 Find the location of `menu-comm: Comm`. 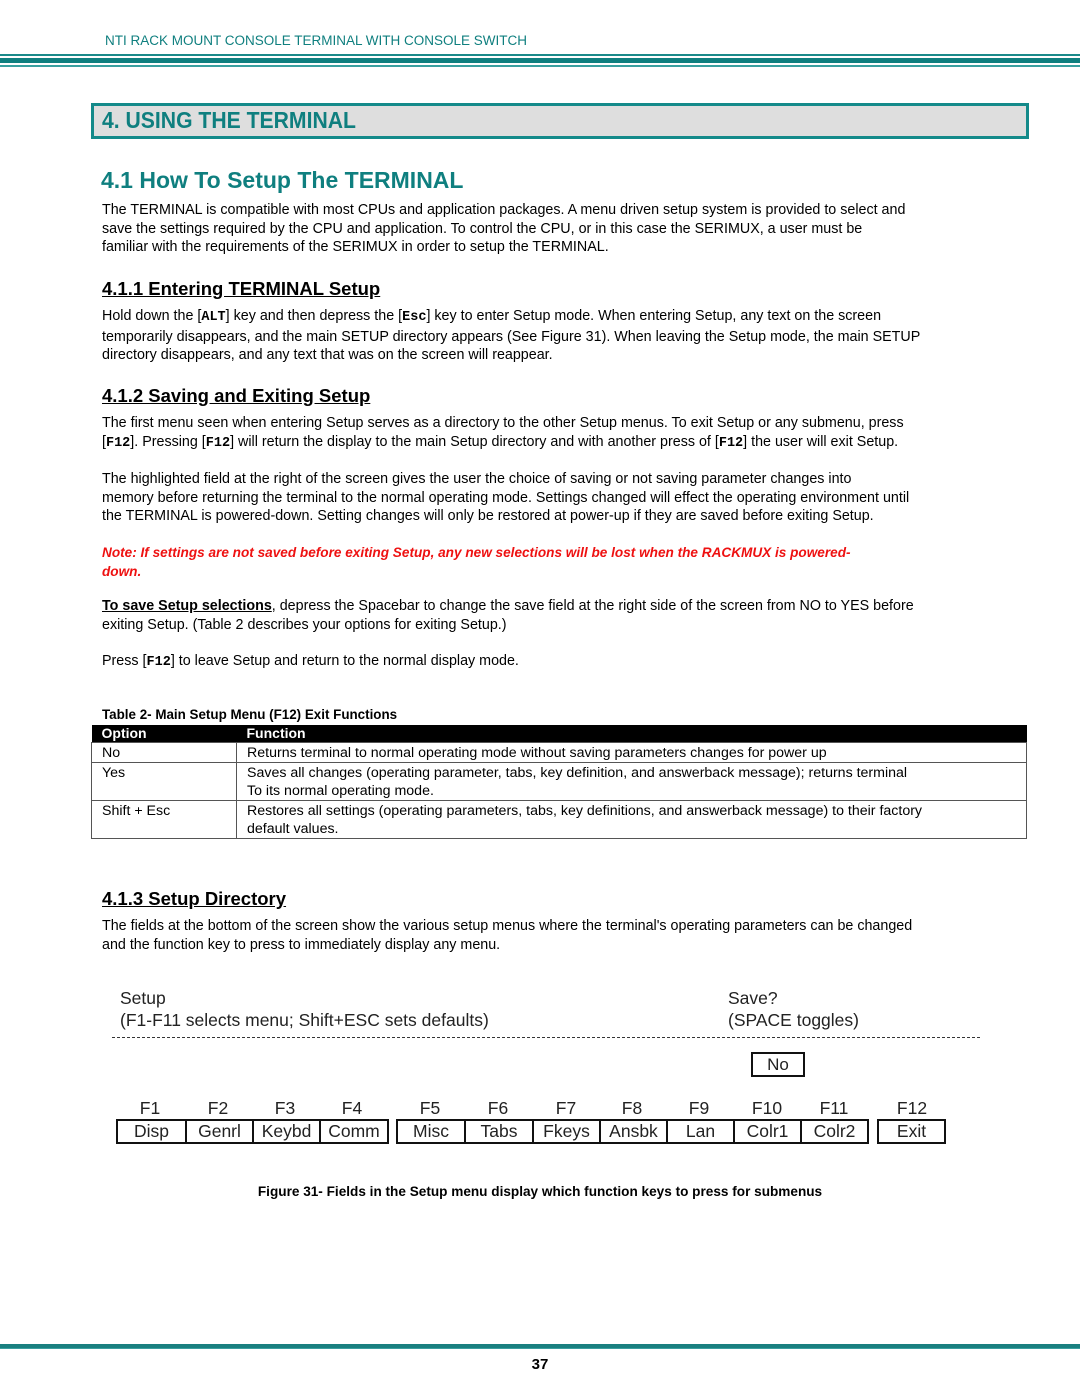

menu-comm: Comm is located at coordinates (354, 1131).